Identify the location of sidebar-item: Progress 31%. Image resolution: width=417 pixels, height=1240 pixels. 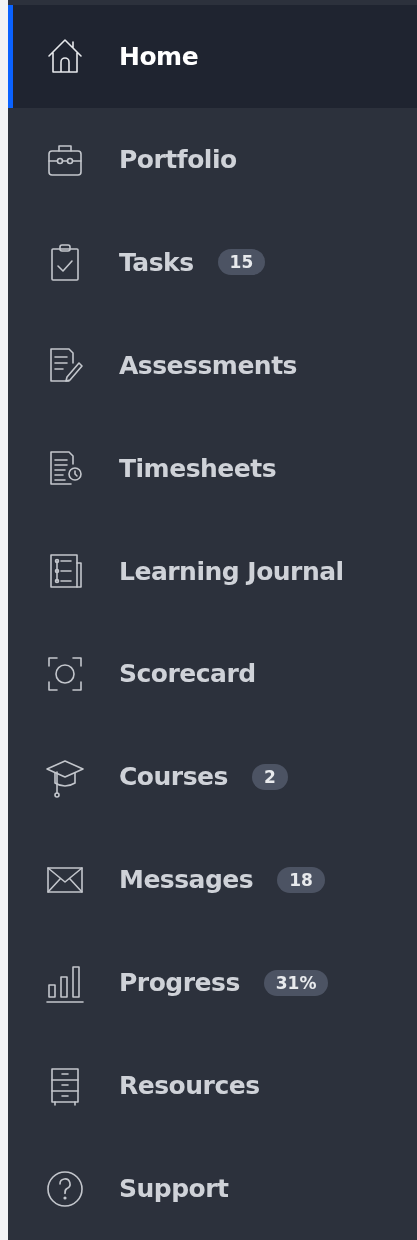
(212, 983).